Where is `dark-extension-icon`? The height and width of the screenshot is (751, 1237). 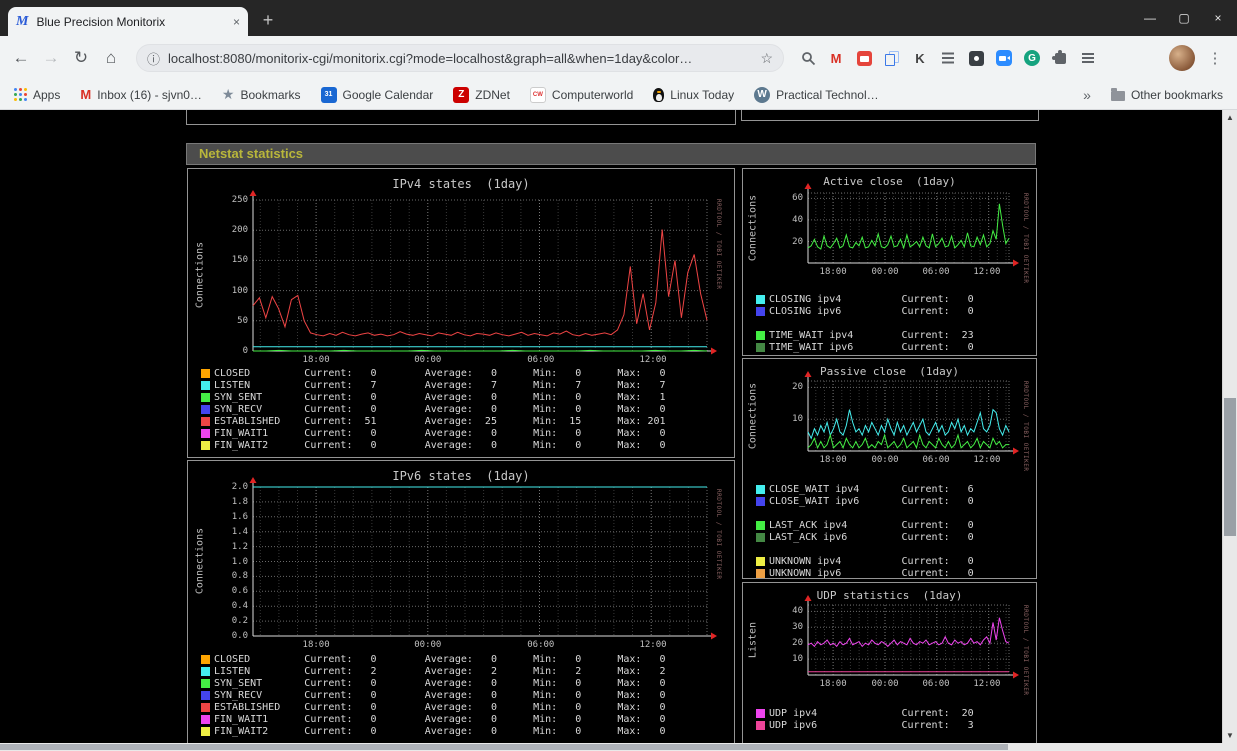 dark-extension-icon is located at coordinates (976, 58).